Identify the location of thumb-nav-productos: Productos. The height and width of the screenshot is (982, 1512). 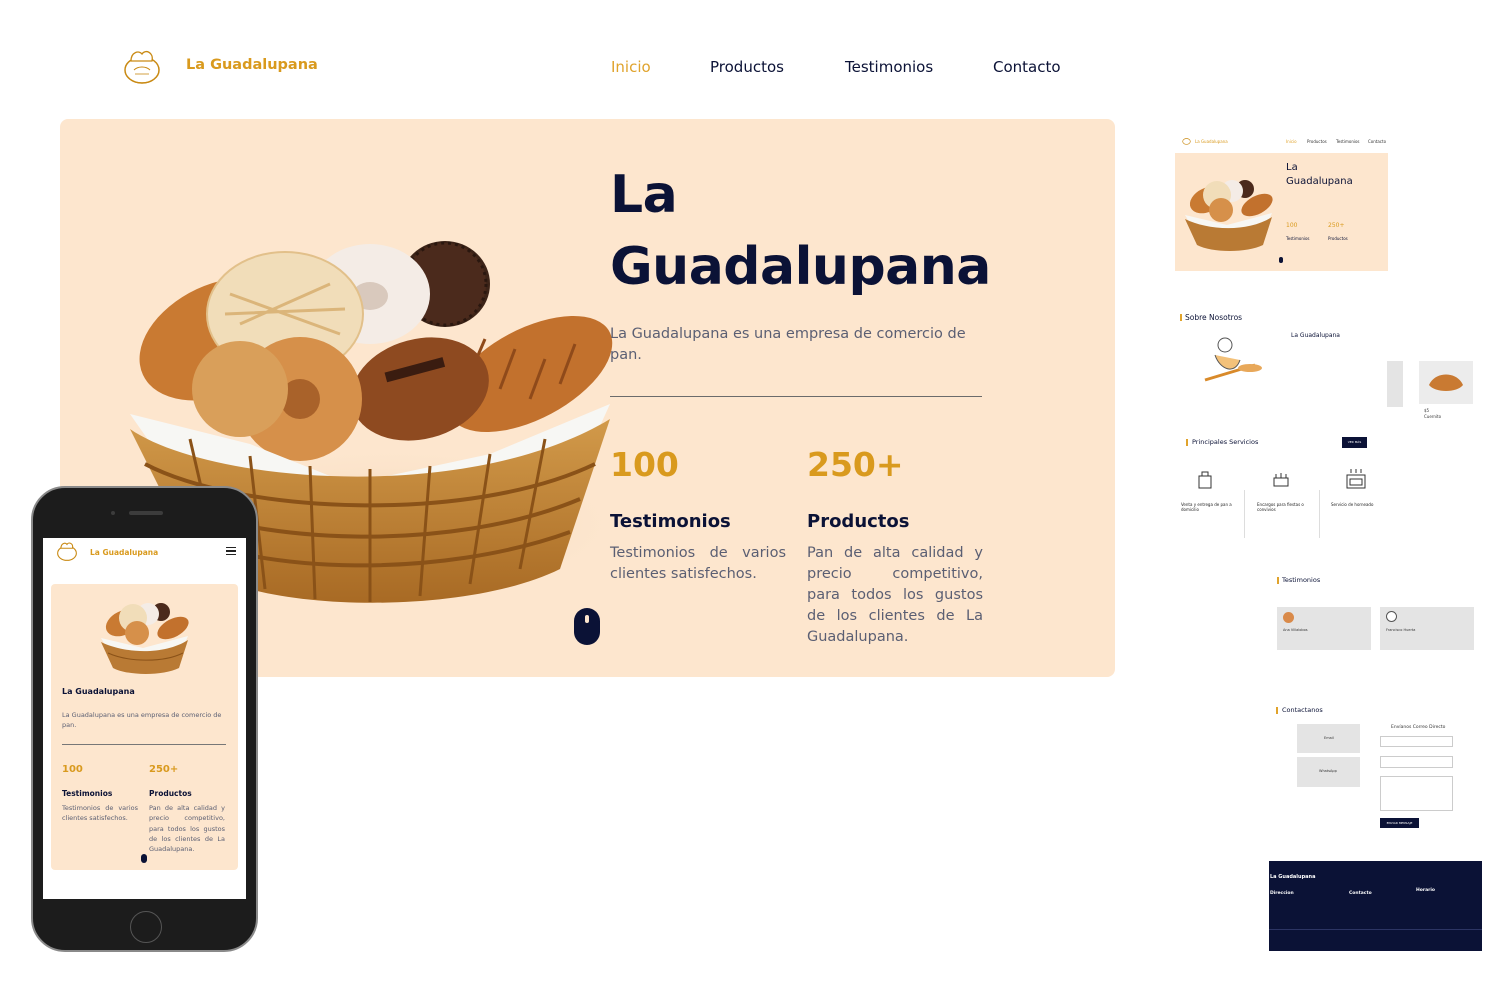
(1317, 141).